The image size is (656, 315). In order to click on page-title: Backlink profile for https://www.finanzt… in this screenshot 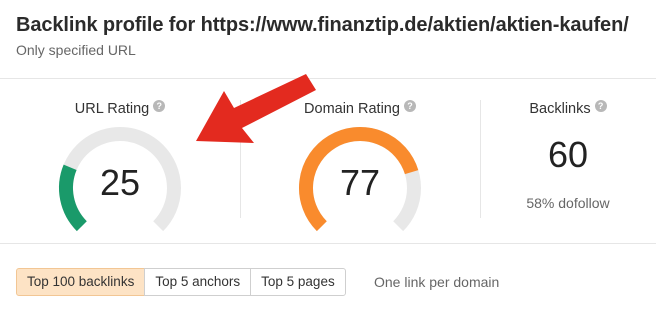, I will do `click(322, 25)`.